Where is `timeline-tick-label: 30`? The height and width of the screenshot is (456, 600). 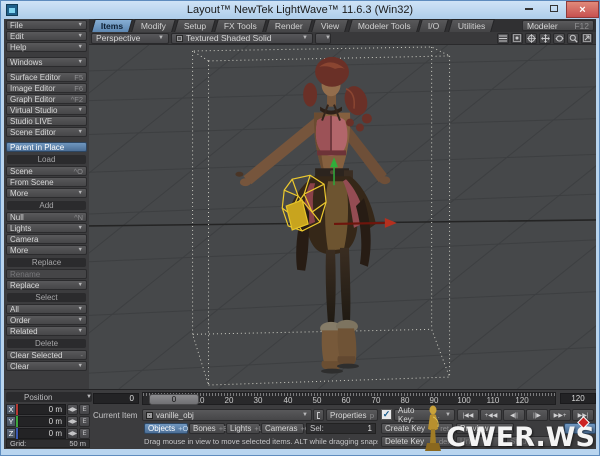
timeline-tick-label: 30 is located at coordinates (258, 400).